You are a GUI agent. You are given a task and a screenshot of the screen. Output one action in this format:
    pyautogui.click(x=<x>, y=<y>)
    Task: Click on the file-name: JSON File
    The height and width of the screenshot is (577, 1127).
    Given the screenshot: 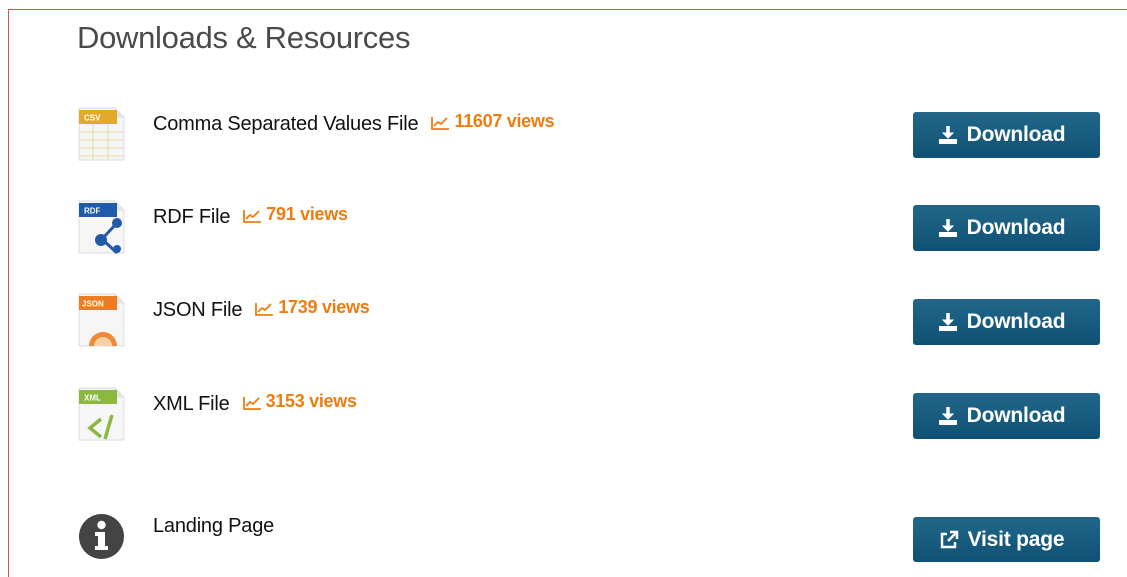 What is the action you would take?
    pyautogui.click(x=198, y=309)
    